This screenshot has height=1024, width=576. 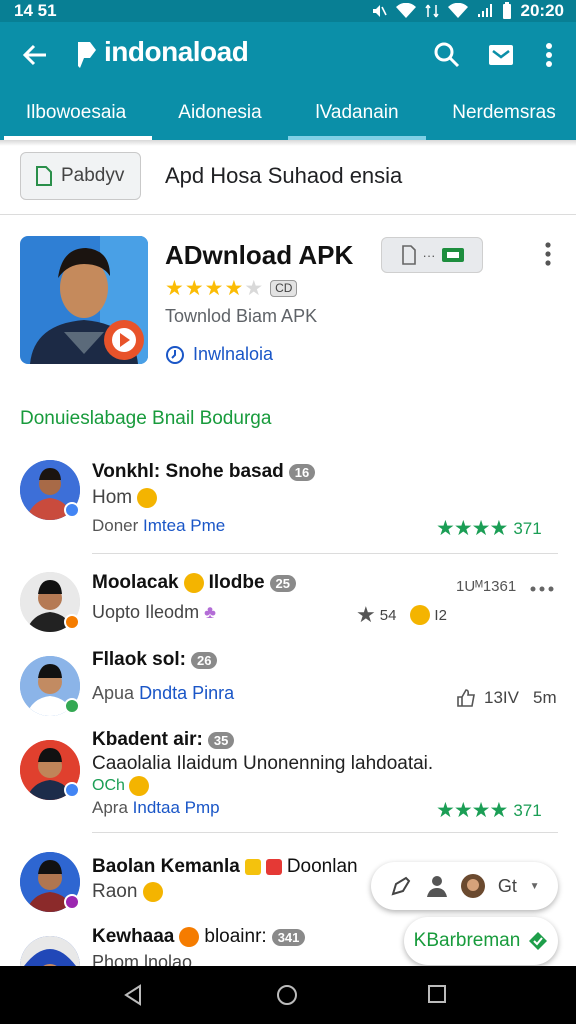 What do you see at coordinates (302, 472) in the screenshot?
I see `count-badge: 16` at bounding box center [302, 472].